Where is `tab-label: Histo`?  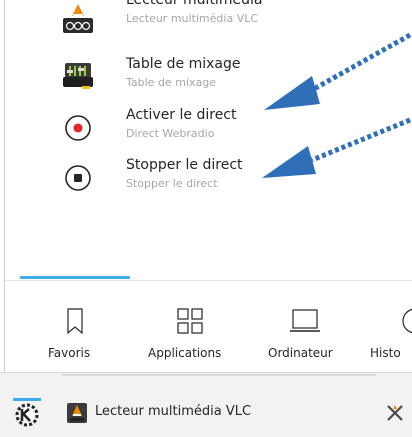 tab-label: Histo is located at coordinates (385, 353).